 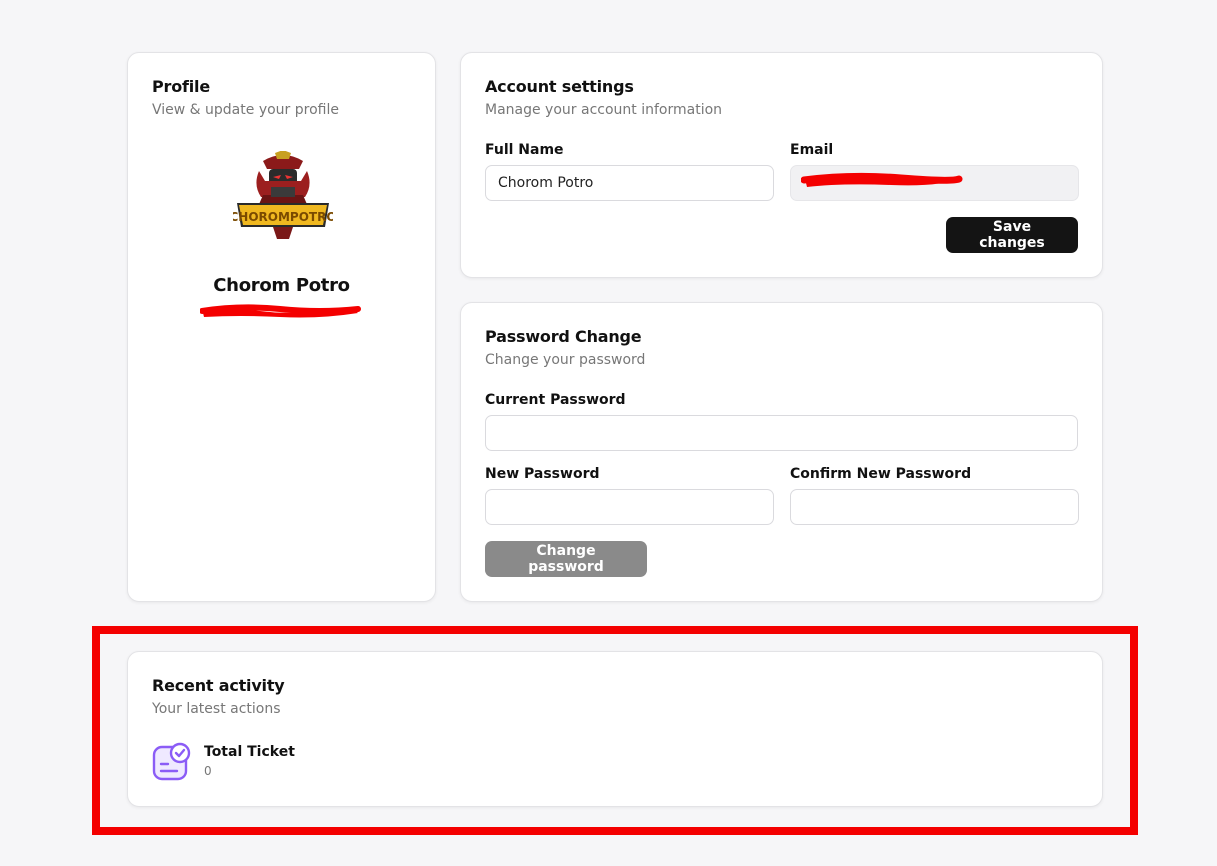 What do you see at coordinates (604, 110) in the screenshot?
I see `account-subtitle: Manage your account information` at bounding box center [604, 110].